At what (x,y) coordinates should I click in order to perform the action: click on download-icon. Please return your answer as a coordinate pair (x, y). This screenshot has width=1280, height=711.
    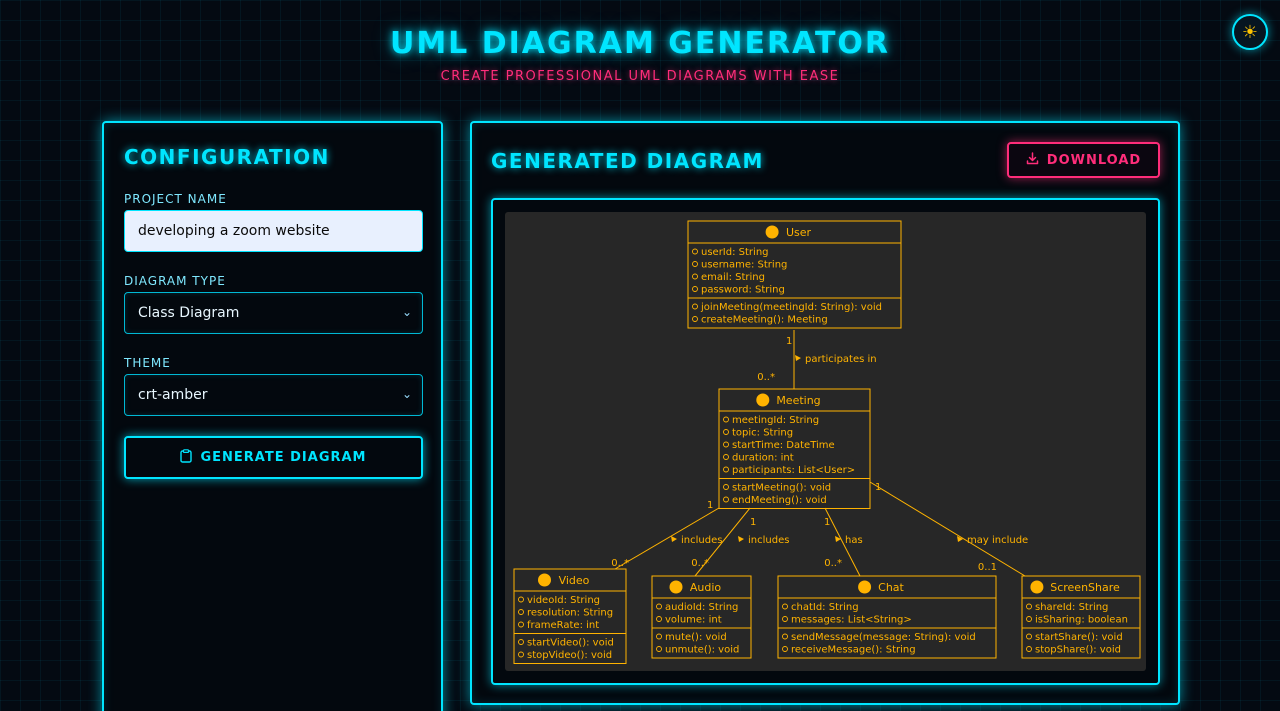
    Looking at the image, I should click on (1032, 160).